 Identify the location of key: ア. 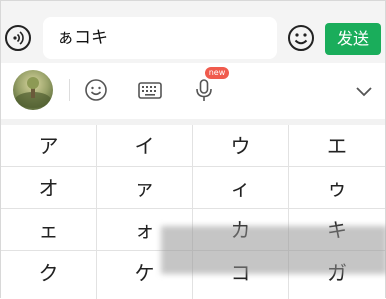
(49, 146).